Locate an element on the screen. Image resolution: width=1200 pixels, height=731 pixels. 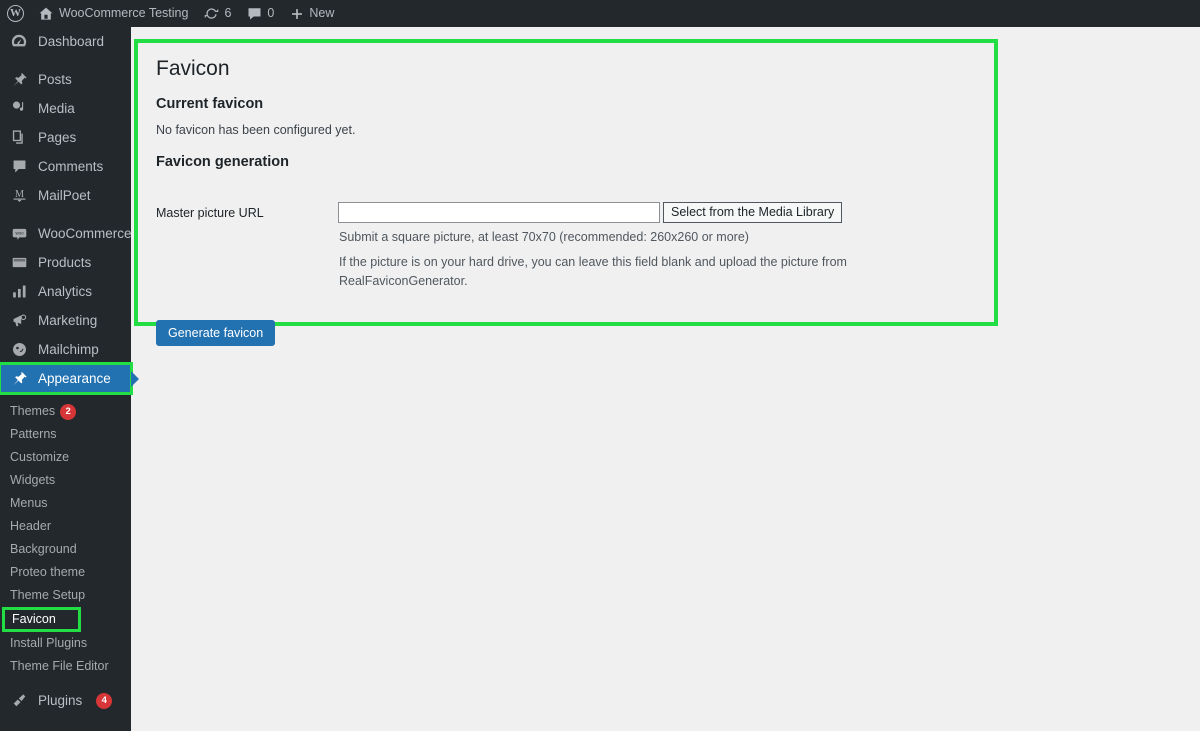
sidebar-item-label: WooCommerce is located at coordinates (85, 233).